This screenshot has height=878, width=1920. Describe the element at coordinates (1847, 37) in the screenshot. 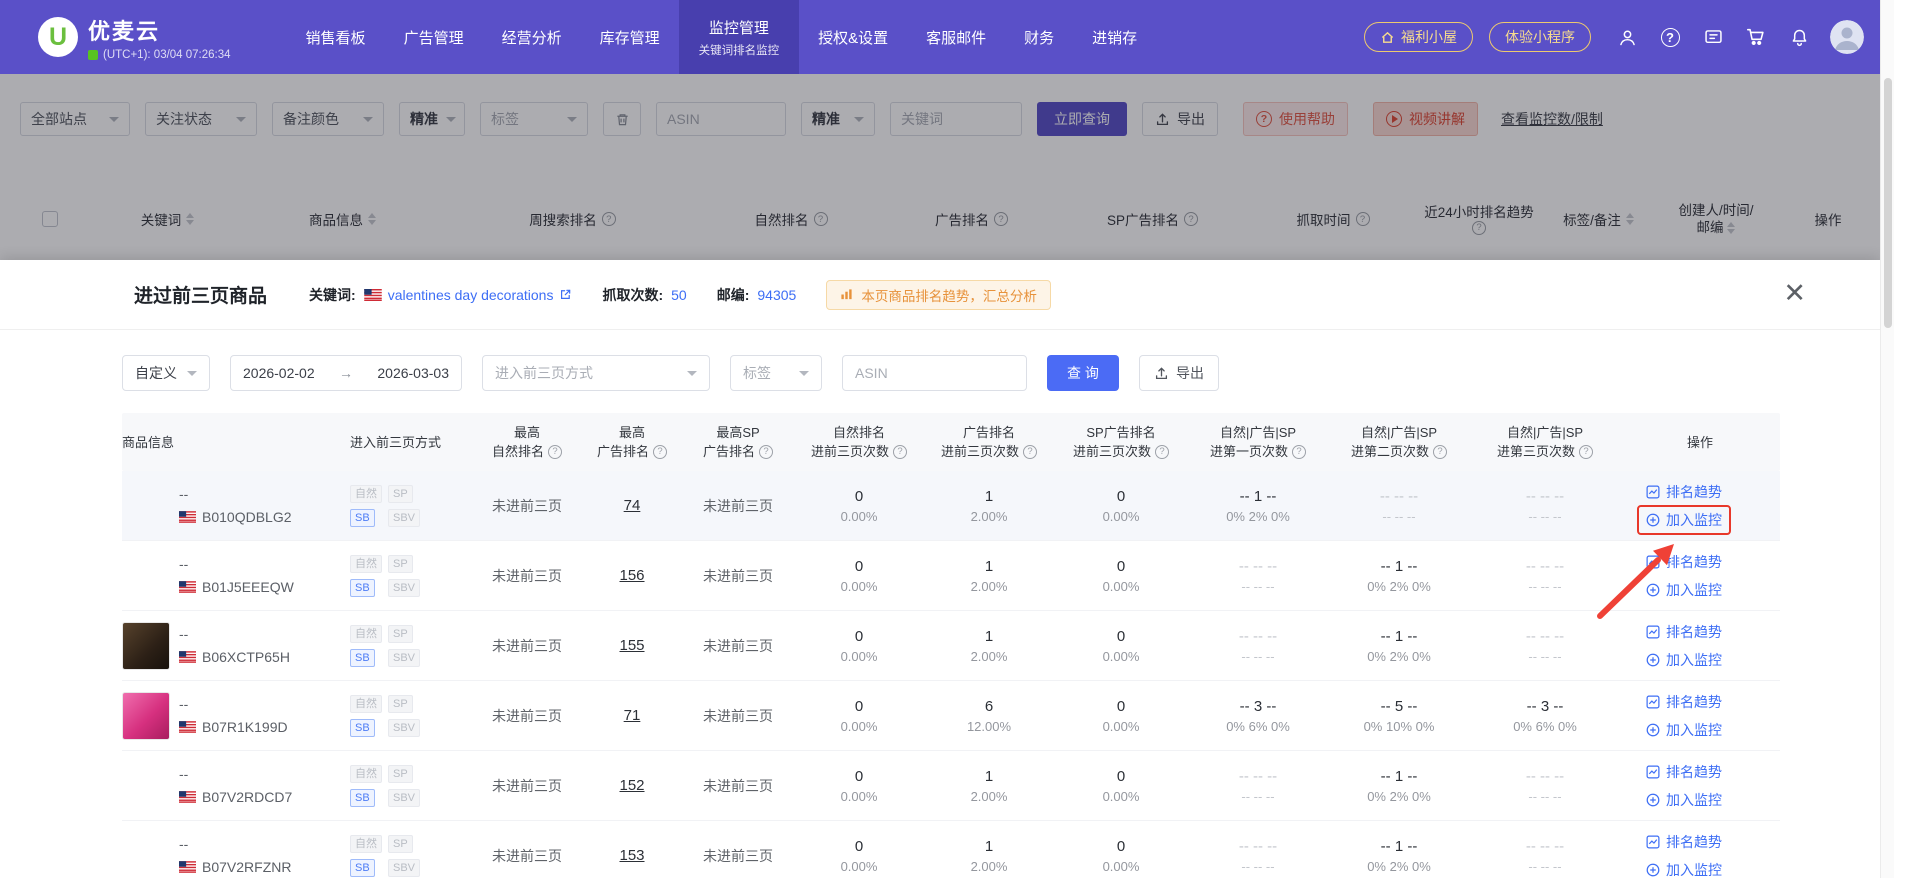

I see `user-avatar` at that location.